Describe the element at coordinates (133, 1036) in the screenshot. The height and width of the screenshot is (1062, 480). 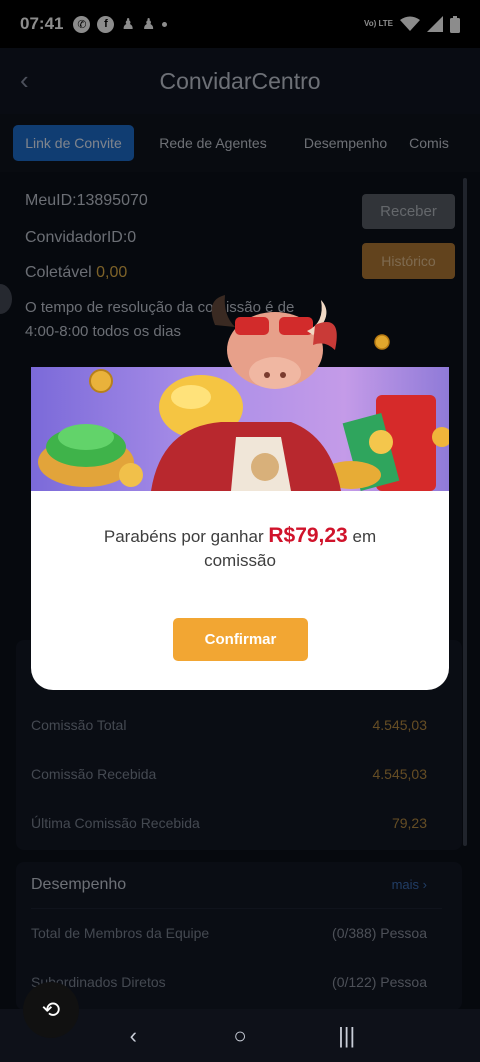
I see `nav-back-icon: ‹` at that location.